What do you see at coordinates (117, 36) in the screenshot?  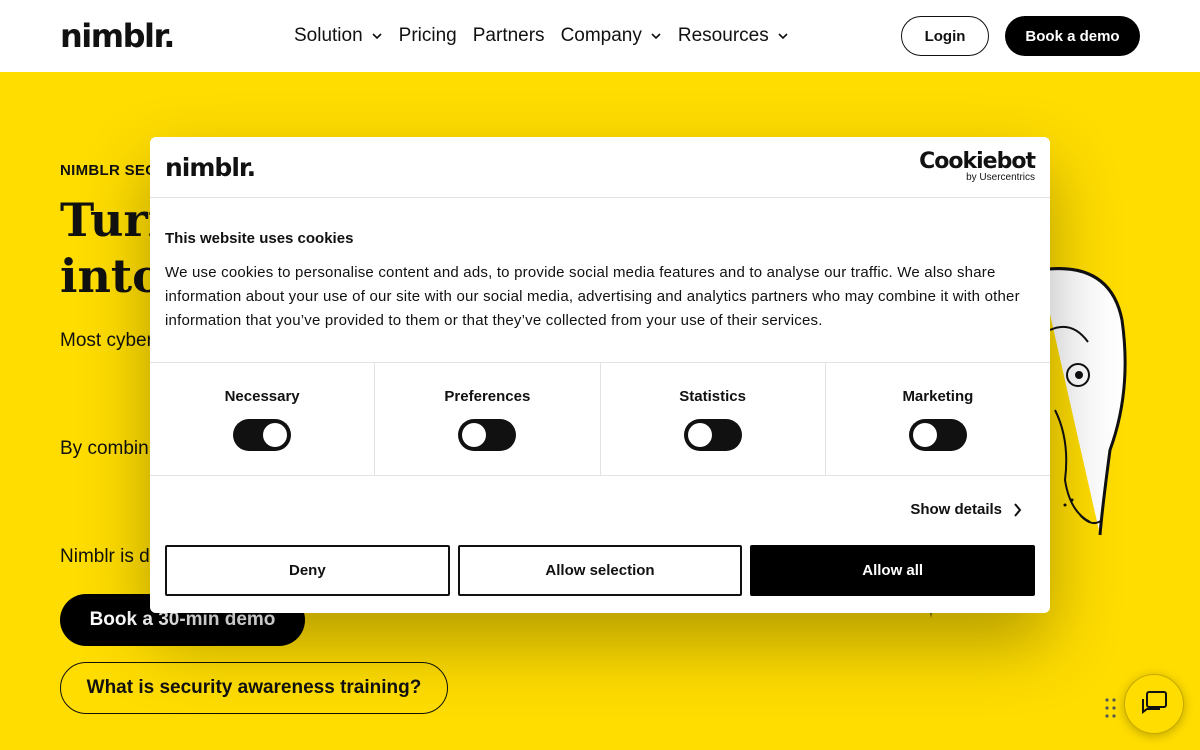 I see `nimblr-logo: nimblr.` at bounding box center [117, 36].